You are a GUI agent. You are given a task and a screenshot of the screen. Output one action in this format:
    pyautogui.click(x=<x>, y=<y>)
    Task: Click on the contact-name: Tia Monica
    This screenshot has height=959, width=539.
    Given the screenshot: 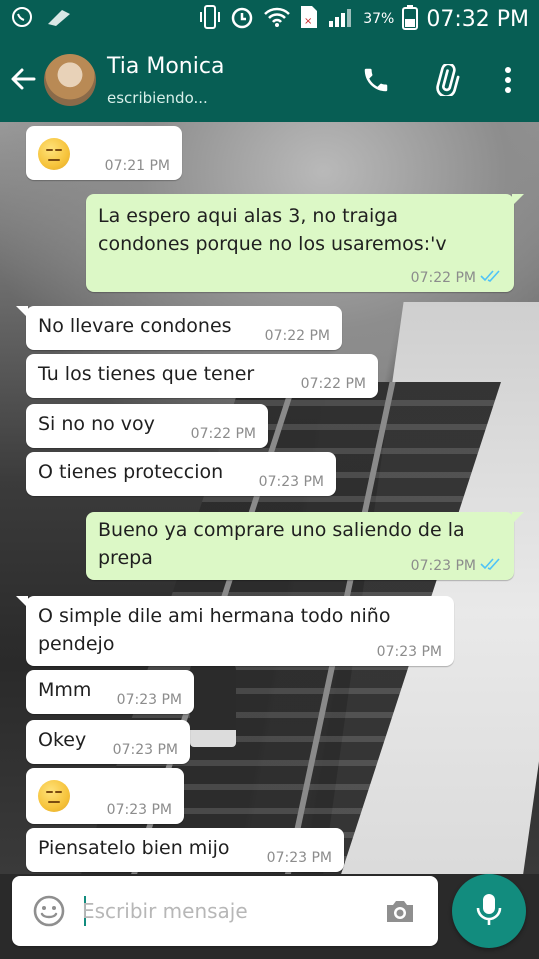 What is the action you would take?
    pyautogui.click(x=165, y=66)
    